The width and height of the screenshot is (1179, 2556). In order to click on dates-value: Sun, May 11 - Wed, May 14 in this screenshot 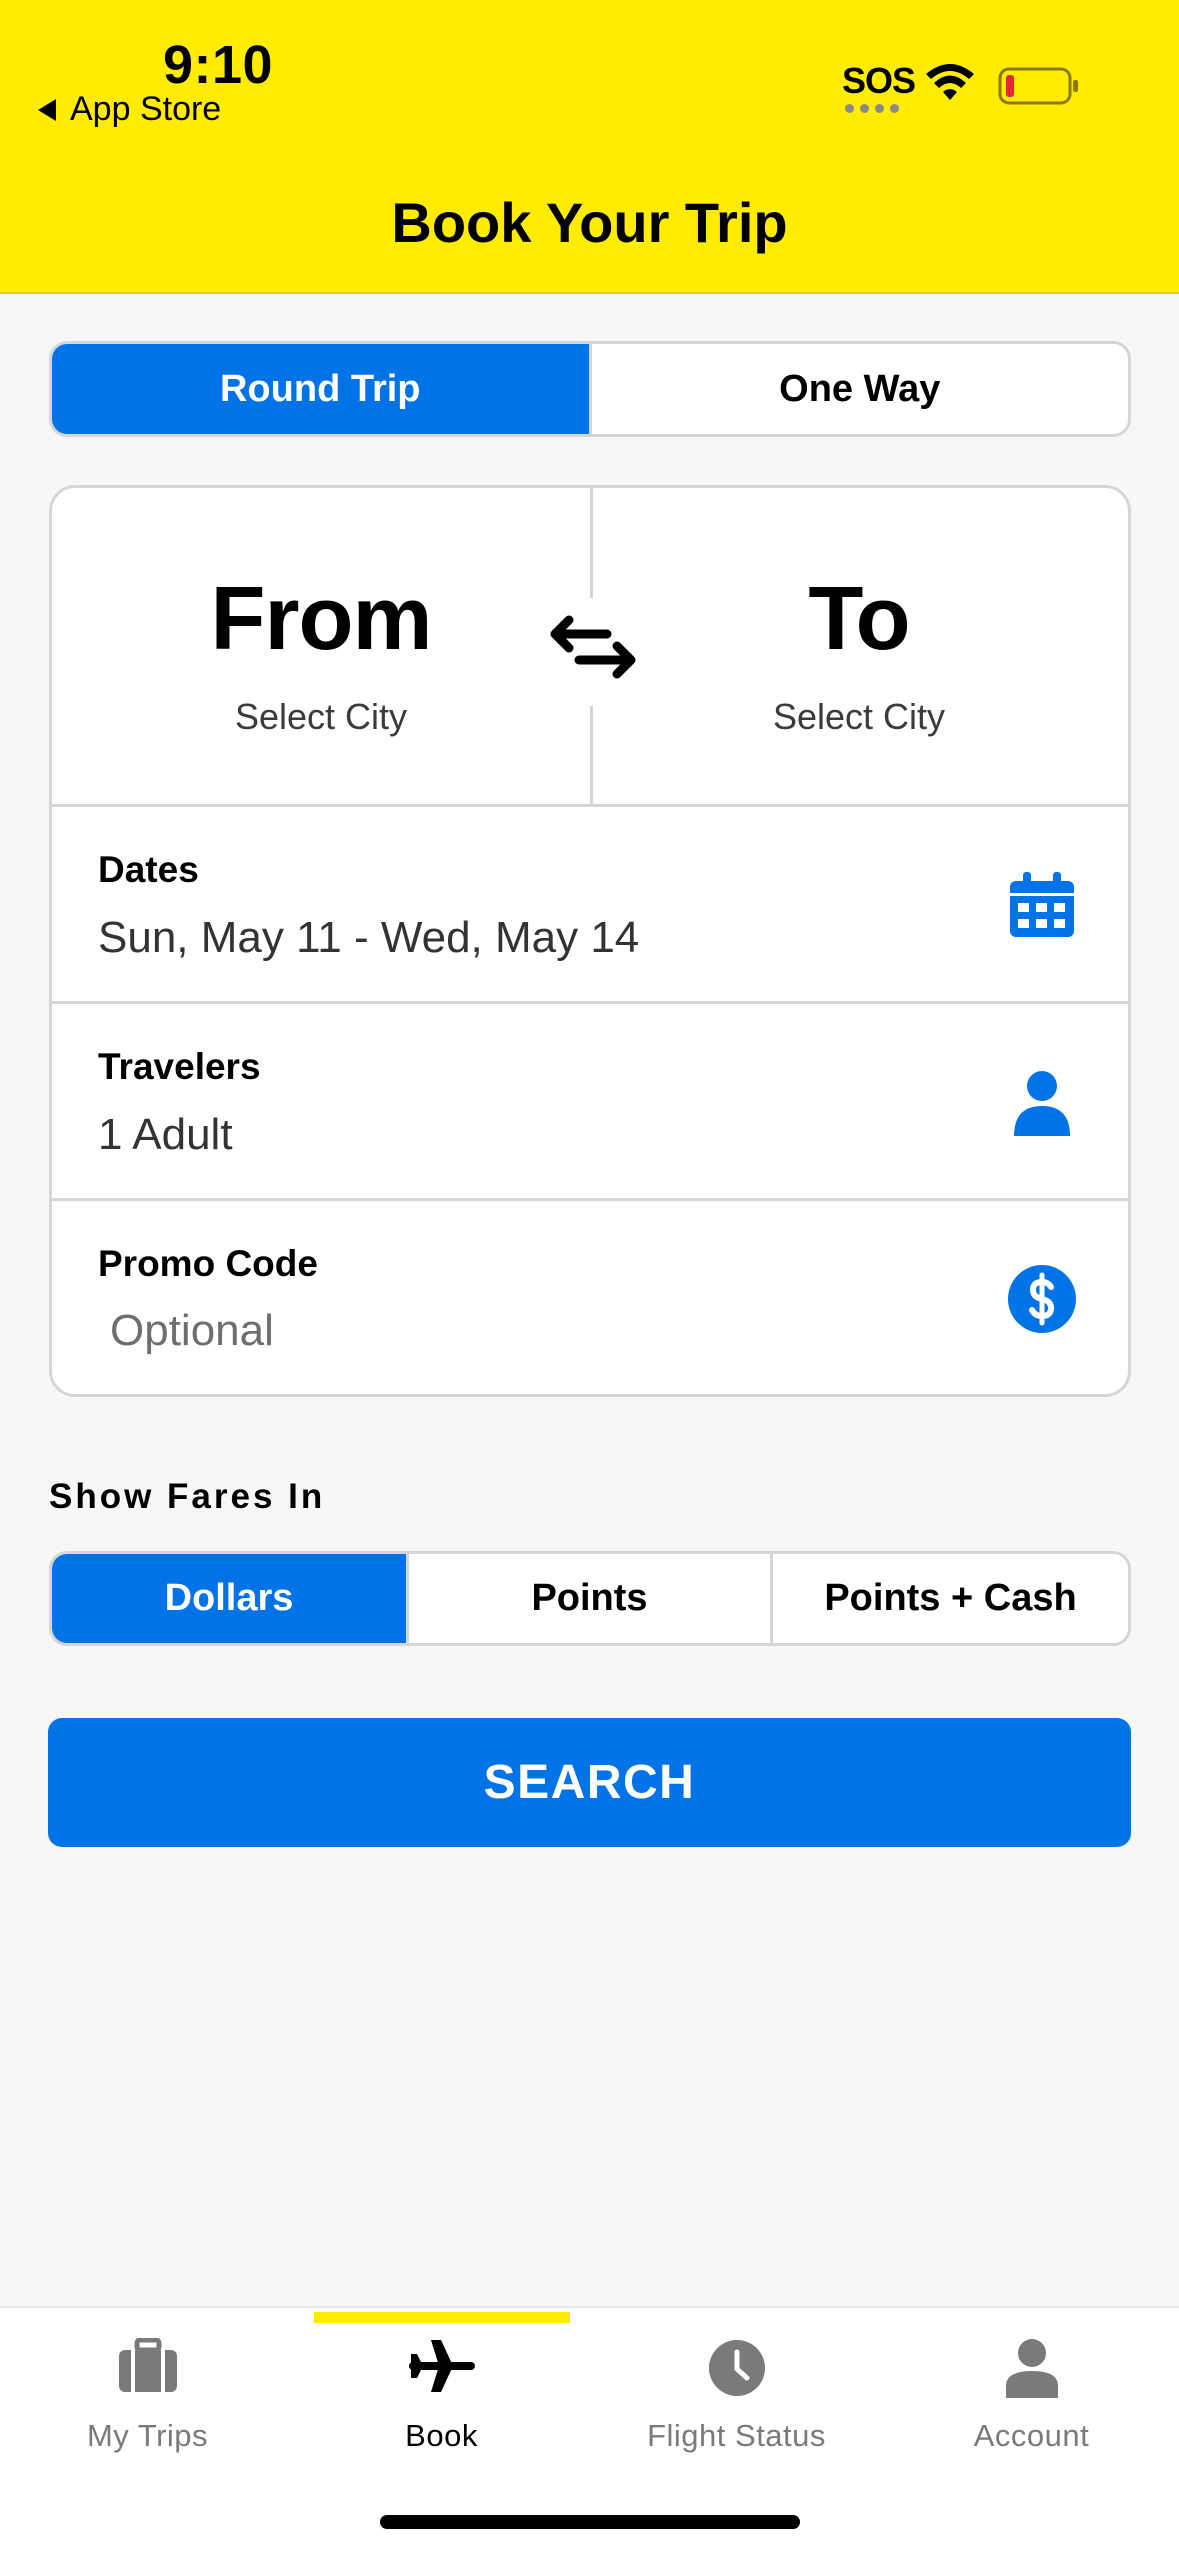, I will do `click(369, 937)`.